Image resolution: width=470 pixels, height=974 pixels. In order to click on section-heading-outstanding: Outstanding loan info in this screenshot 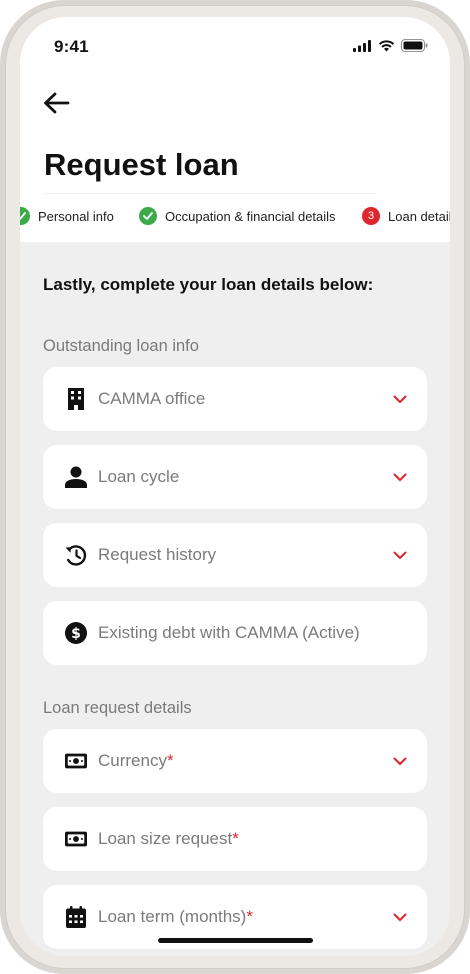, I will do `click(121, 346)`.